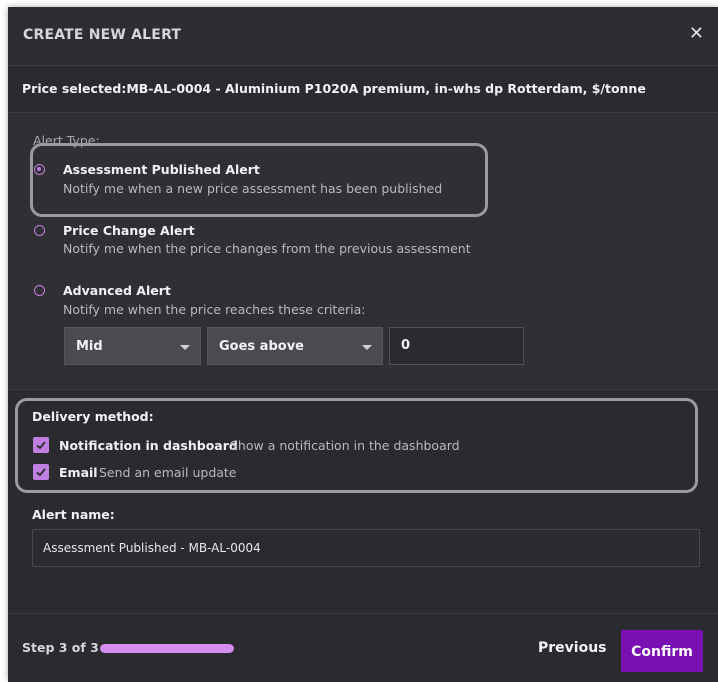  What do you see at coordinates (39, 169) in the screenshot?
I see `radio-assessment-published` at bounding box center [39, 169].